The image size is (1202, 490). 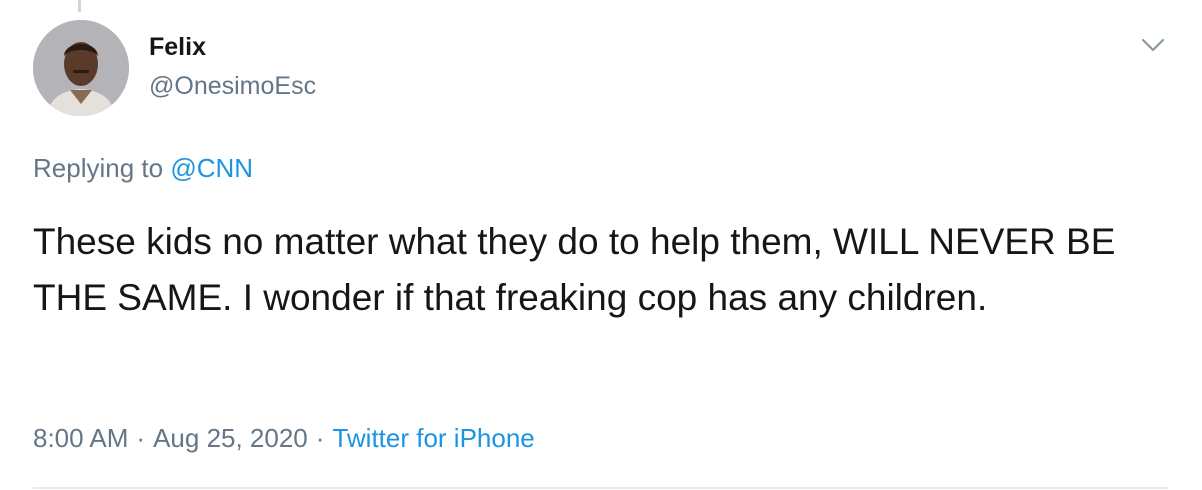 What do you see at coordinates (433, 438) in the screenshot?
I see `tweet-source-link: Twitter for iPhone` at bounding box center [433, 438].